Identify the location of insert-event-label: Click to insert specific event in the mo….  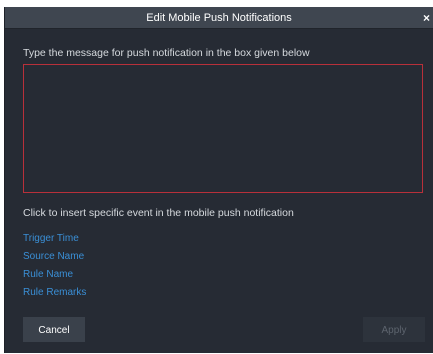
(158, 213).